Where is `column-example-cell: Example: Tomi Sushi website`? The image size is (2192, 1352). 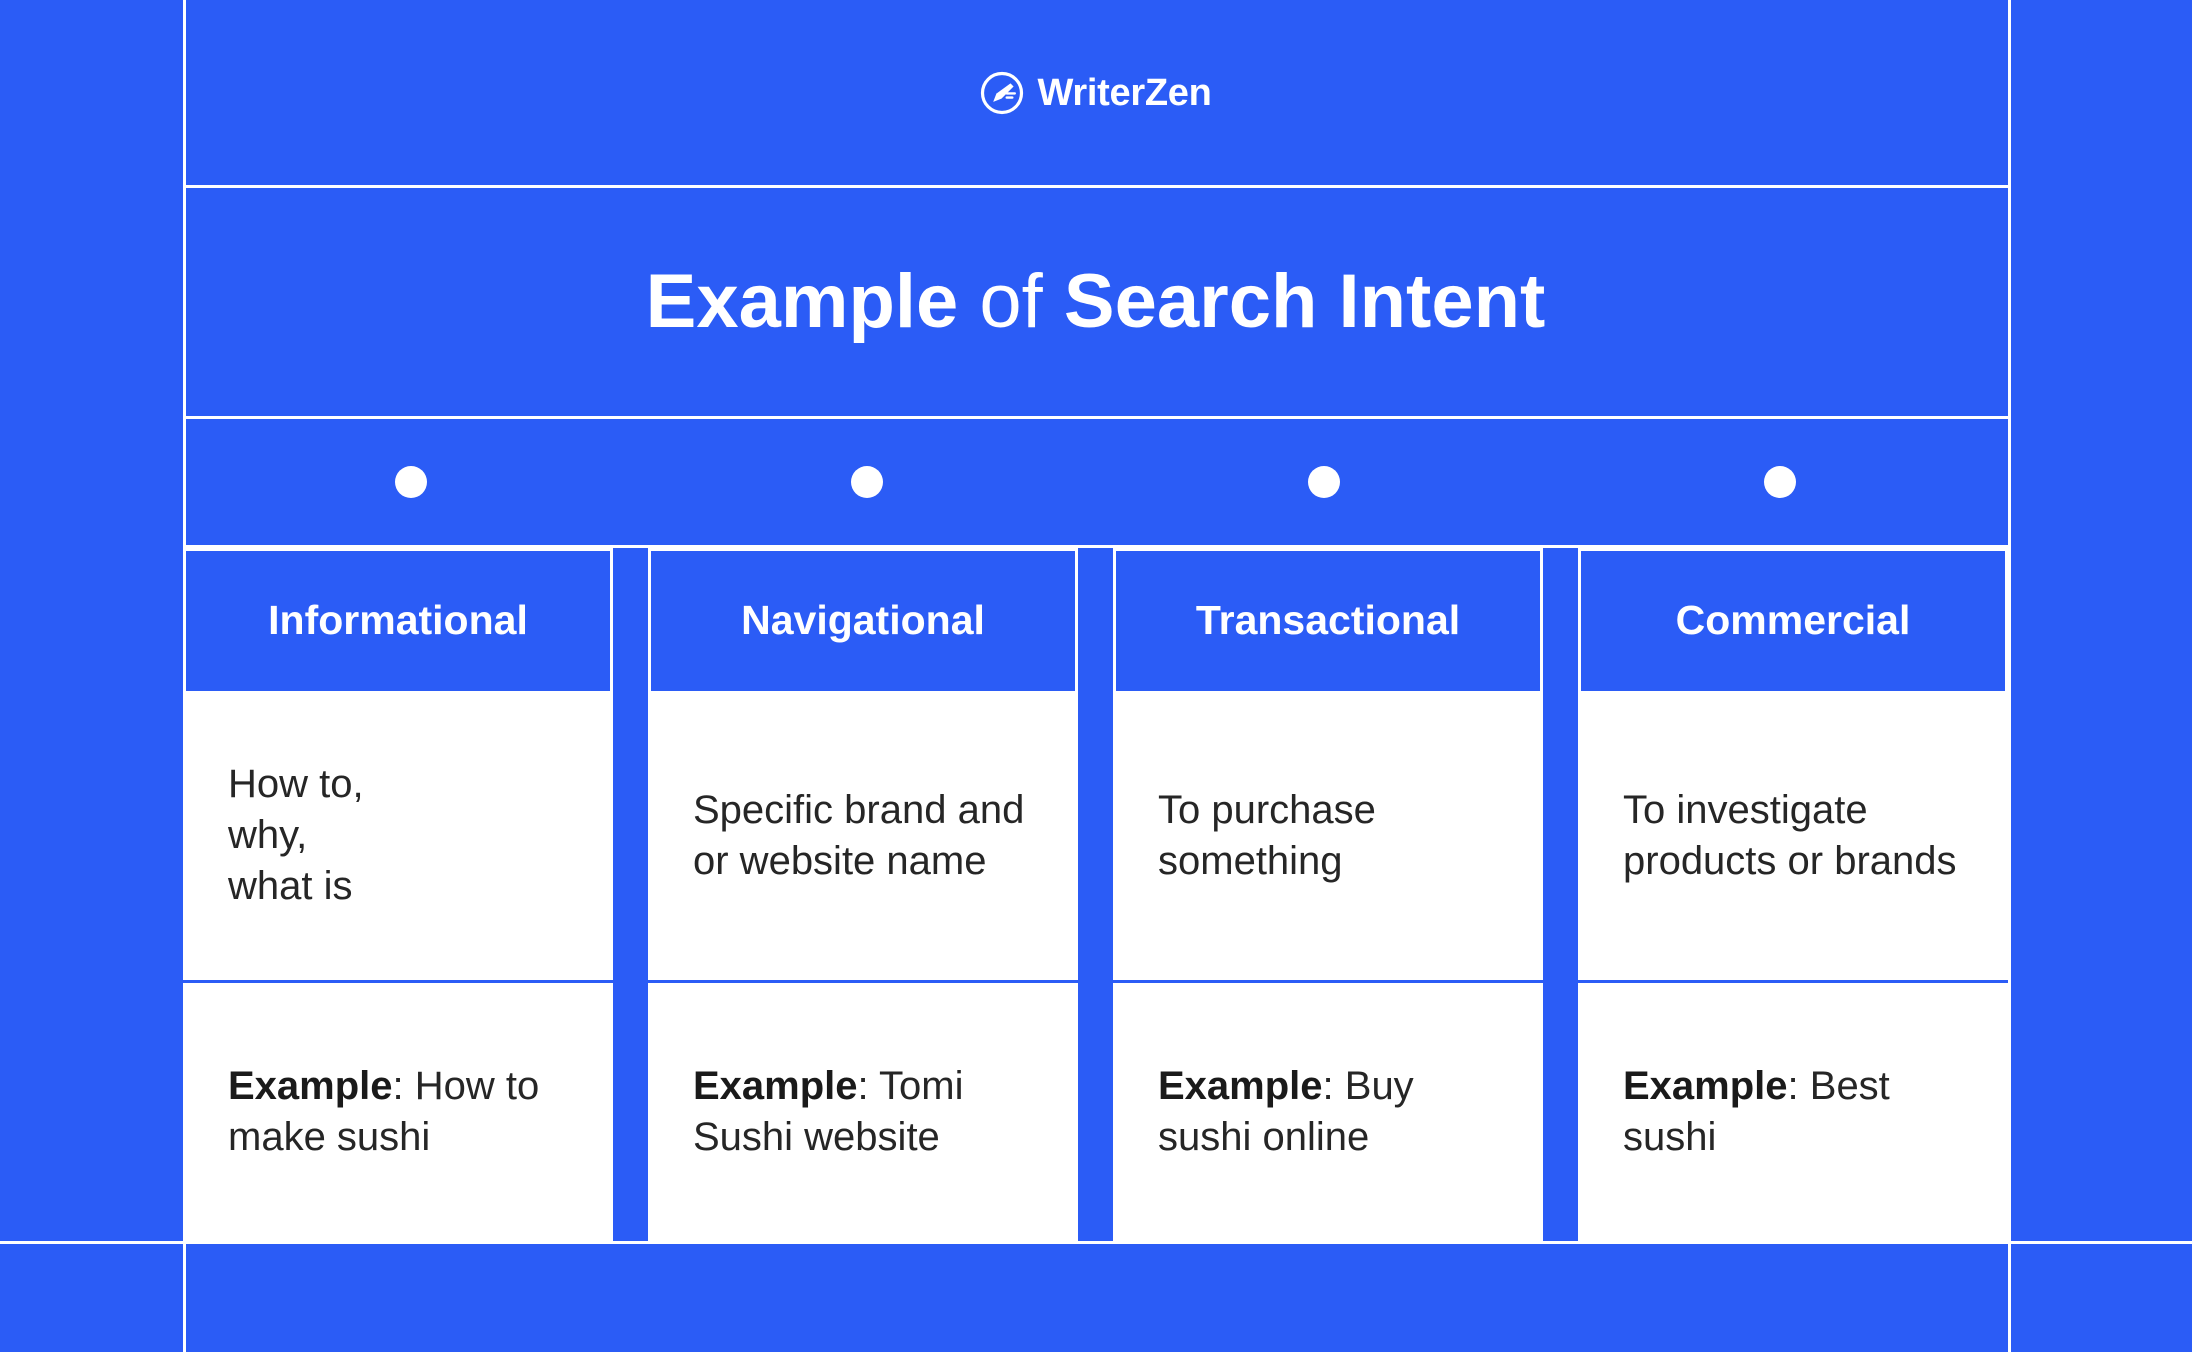 column-example-cell: Example: Tomi Sushi website is located at coordinates (863, 1110).